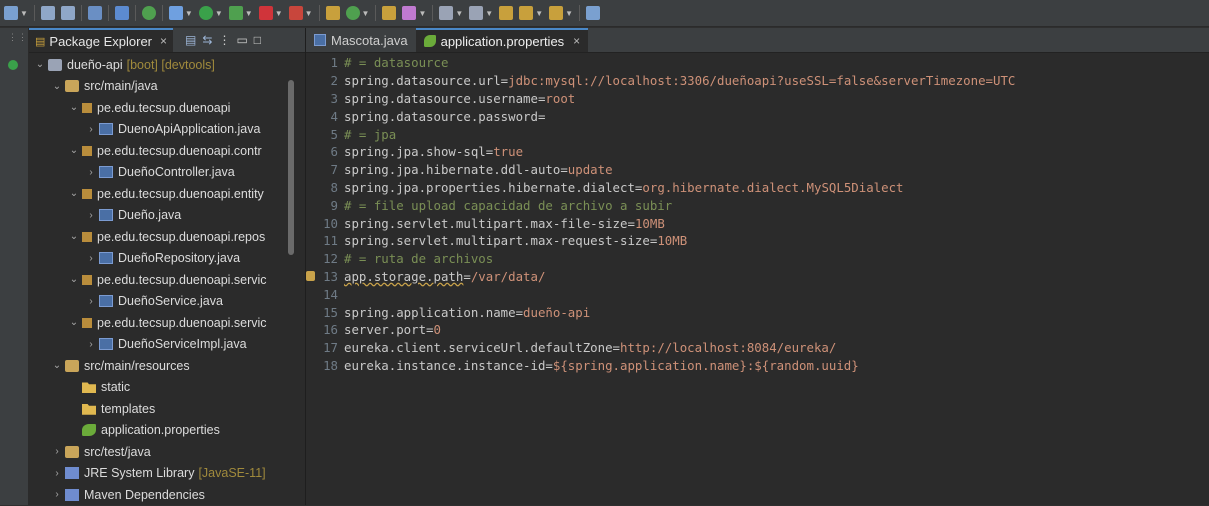 The image size is (1209, 506). Describe the element at coordinates (757, 330) in the screenshot. I see `code-line: 16 server.port= 0` at that location.